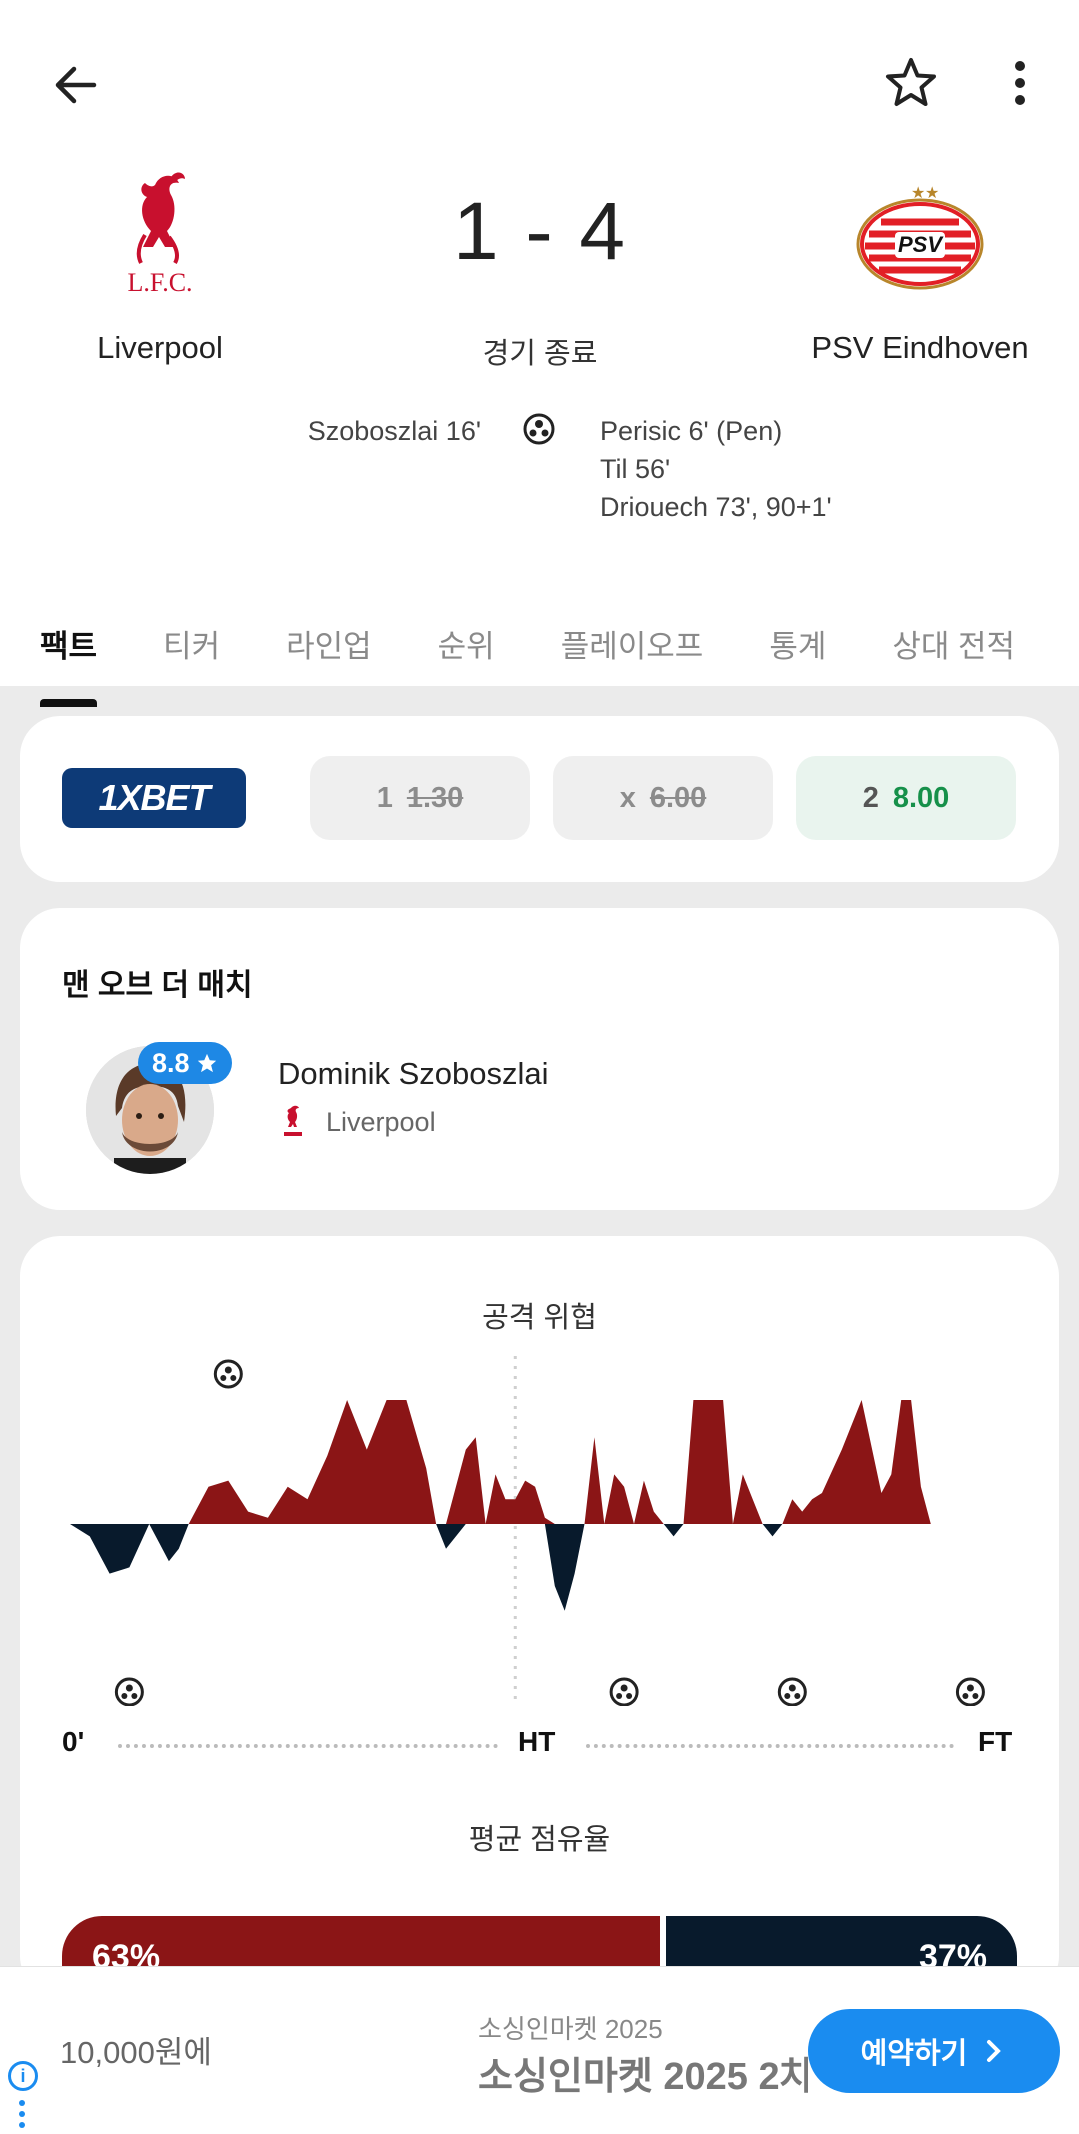 The height and width of the screenshot is (2134, 1079). What do you see at coordinates (627, 797) in the screenshot?
I see `odds-draw-label: x` at bounding box center [627, 797].